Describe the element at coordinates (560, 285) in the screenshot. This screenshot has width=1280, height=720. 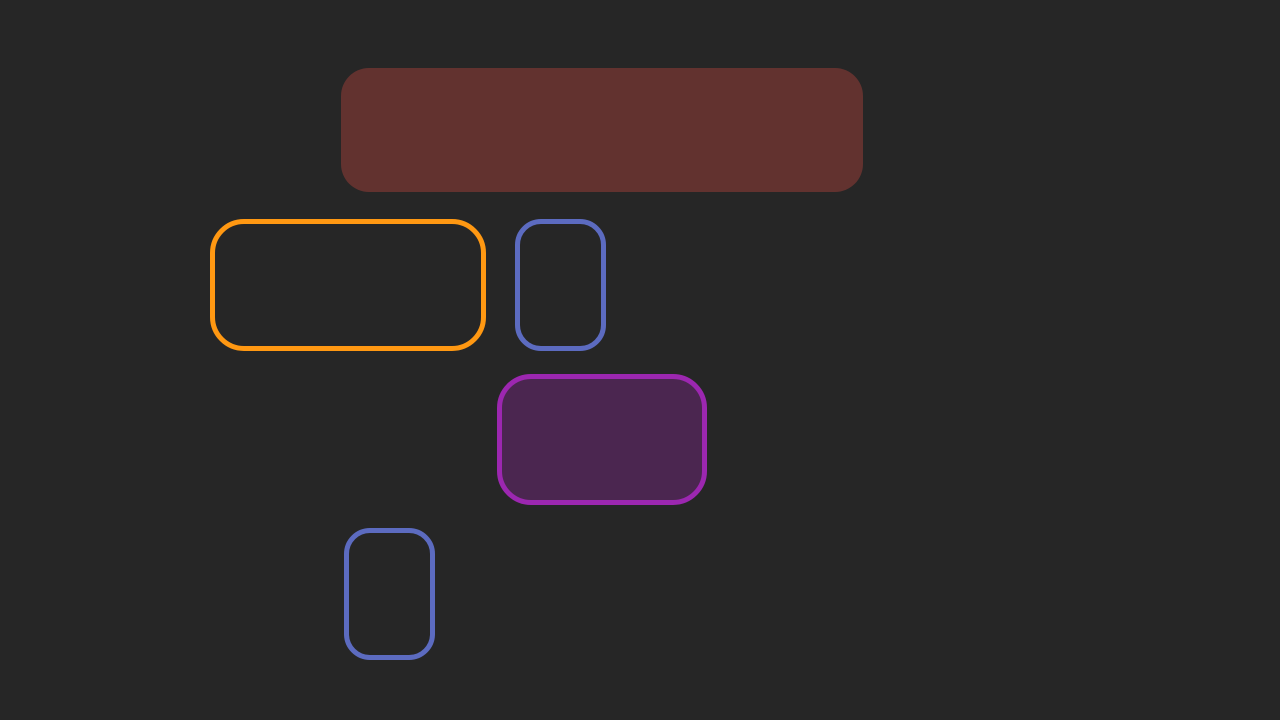
I see `blue-outlined-box-upper` at that location.